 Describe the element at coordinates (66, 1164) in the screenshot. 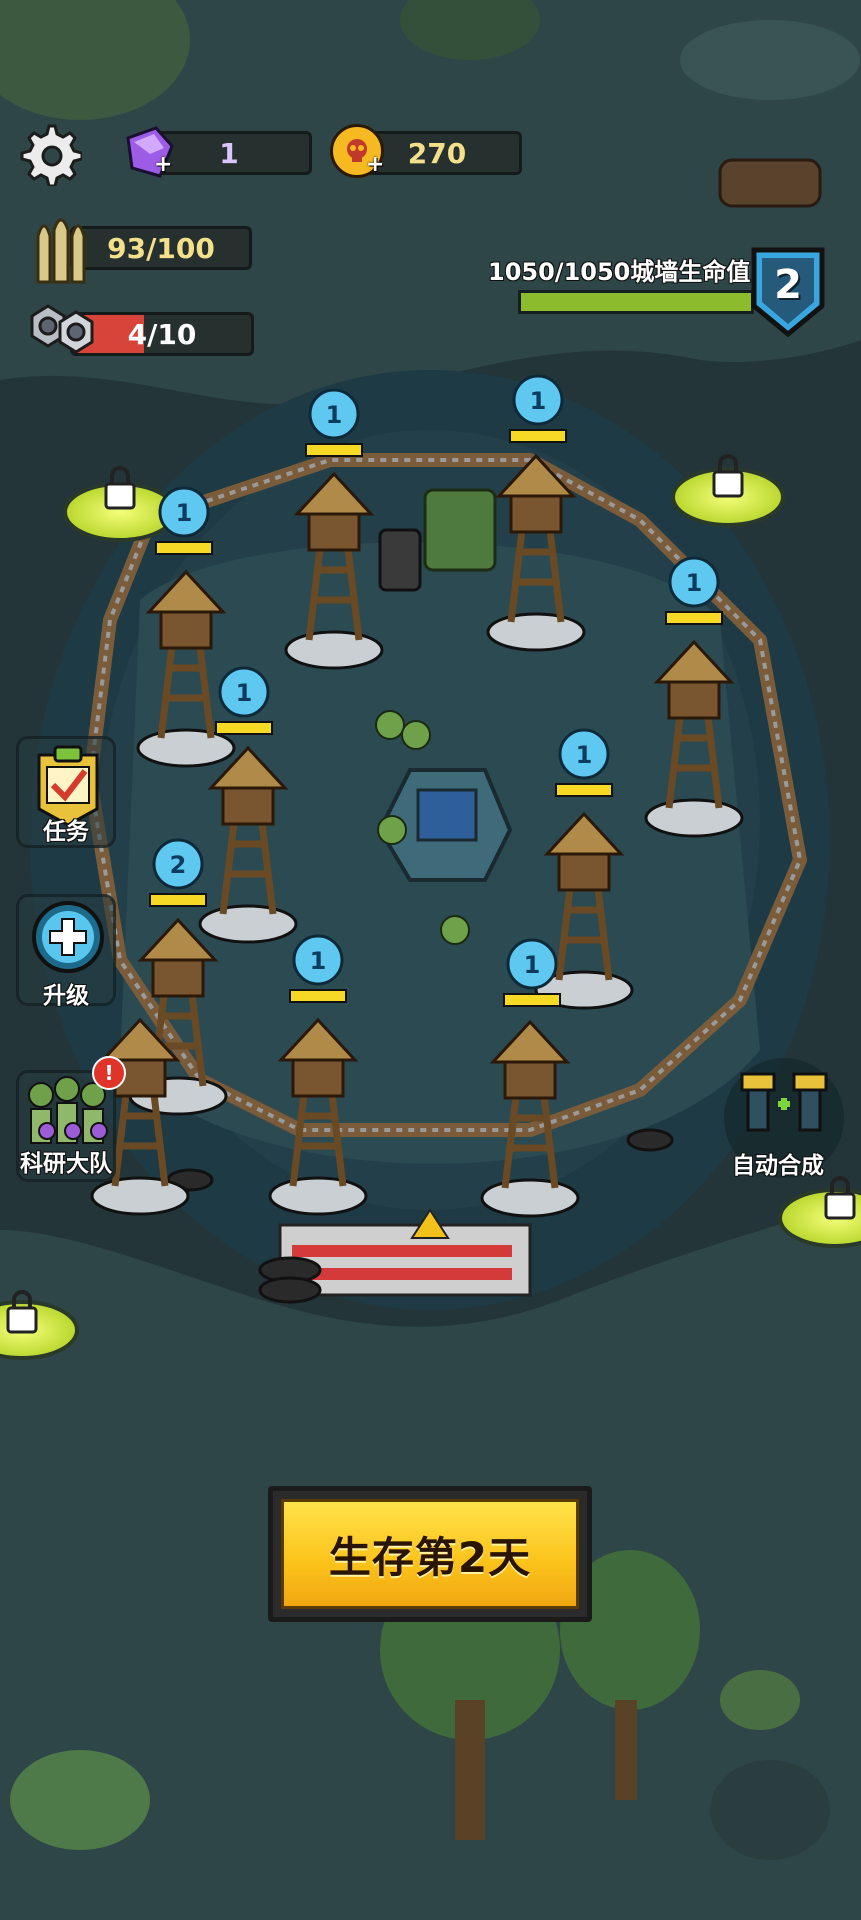

I see `research-label: 科研大队` at that location.